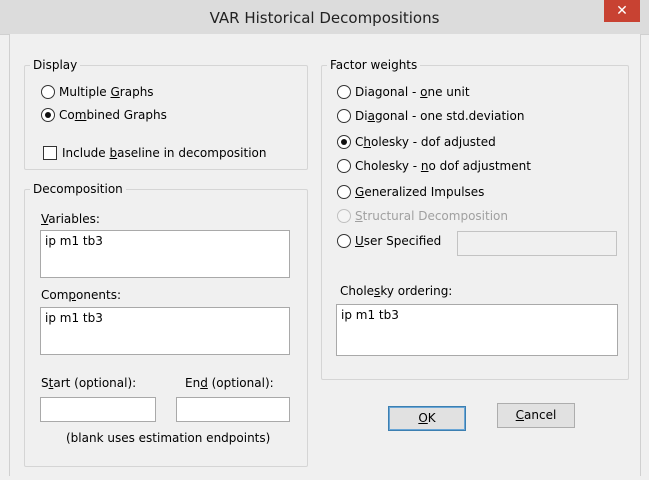 This screenshot has height=480, width=649. Describe the element at coordinates (425, 142) in the screenshot. I see `radio-label-cholesky-dof-adjusted: Cholesky - dof adjusted` at that location.